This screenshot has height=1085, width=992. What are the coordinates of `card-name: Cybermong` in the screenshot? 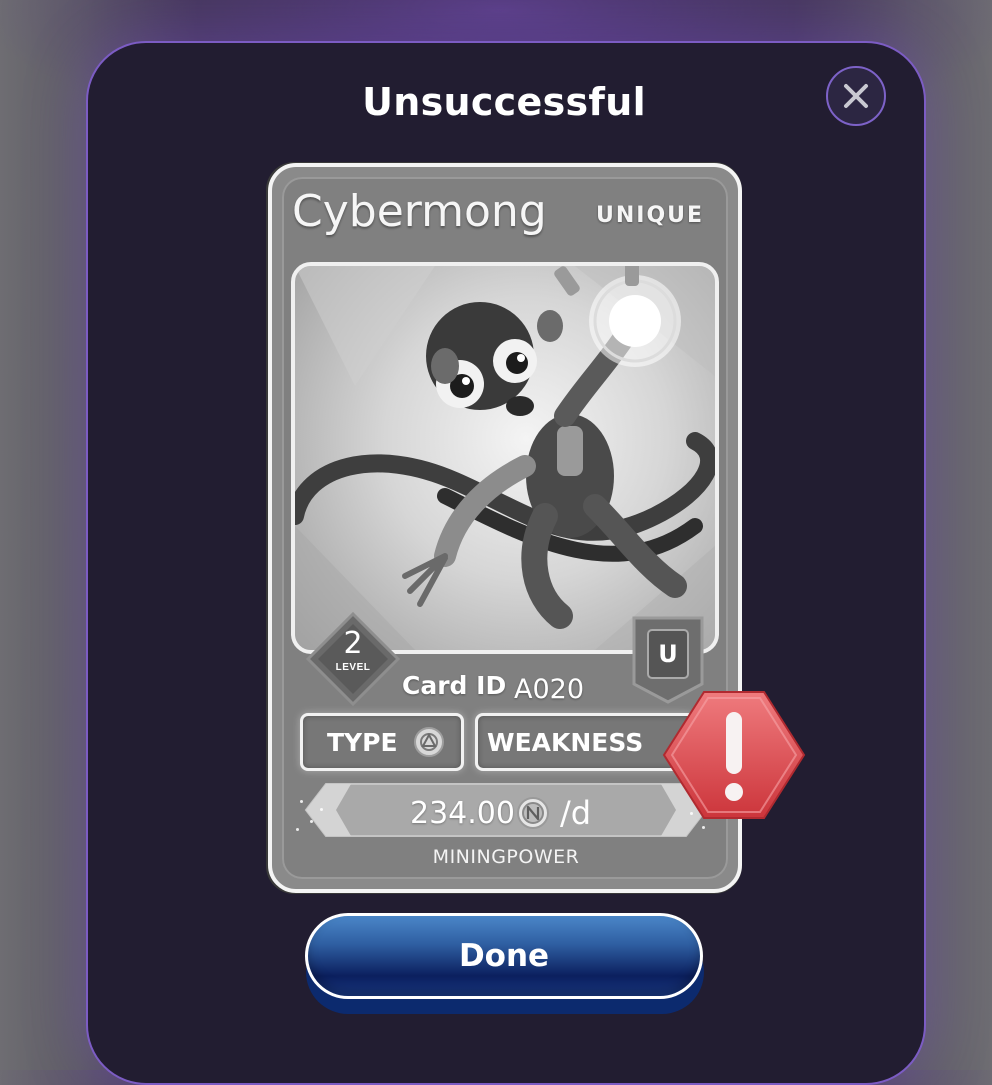 It's located at (419, 211).